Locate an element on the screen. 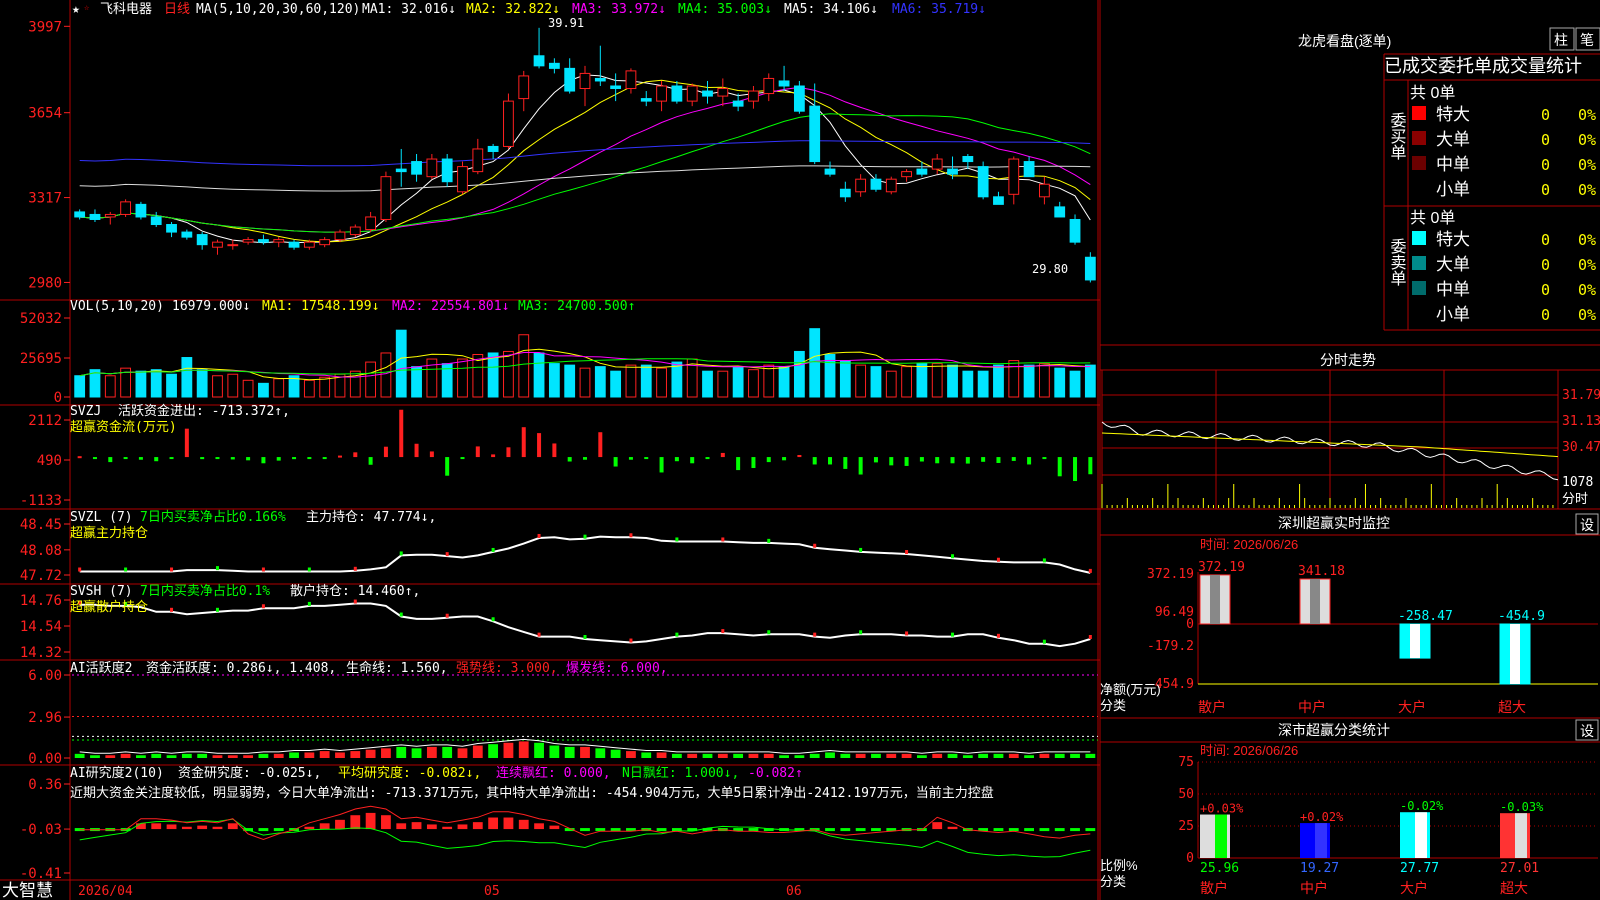 Image resolution: width=1600 pixels, height=900 pixels. svzl-chart: 48.45 48.08 47.72 is located at coordinates (556, 550).